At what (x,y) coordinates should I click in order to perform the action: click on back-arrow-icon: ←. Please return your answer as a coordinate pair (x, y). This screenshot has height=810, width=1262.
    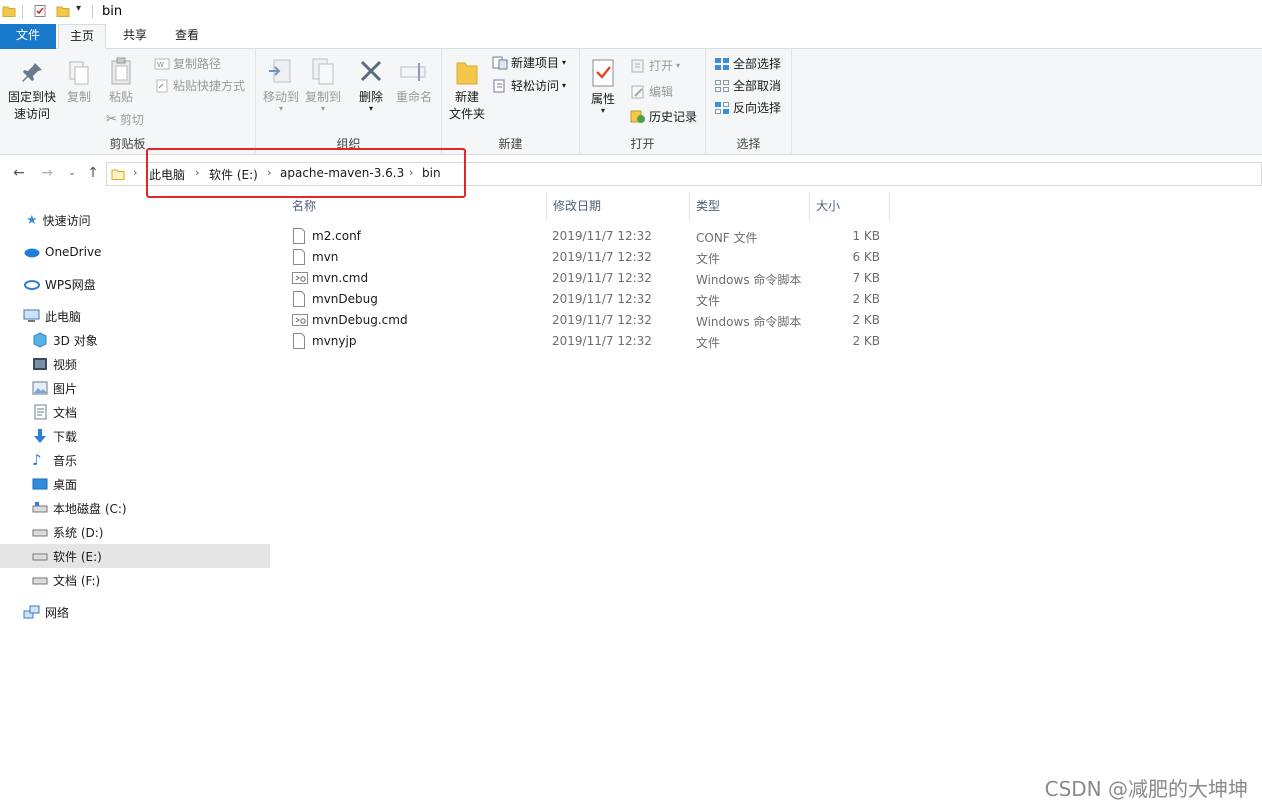
    Looking at the image, I should click on (19, 173).